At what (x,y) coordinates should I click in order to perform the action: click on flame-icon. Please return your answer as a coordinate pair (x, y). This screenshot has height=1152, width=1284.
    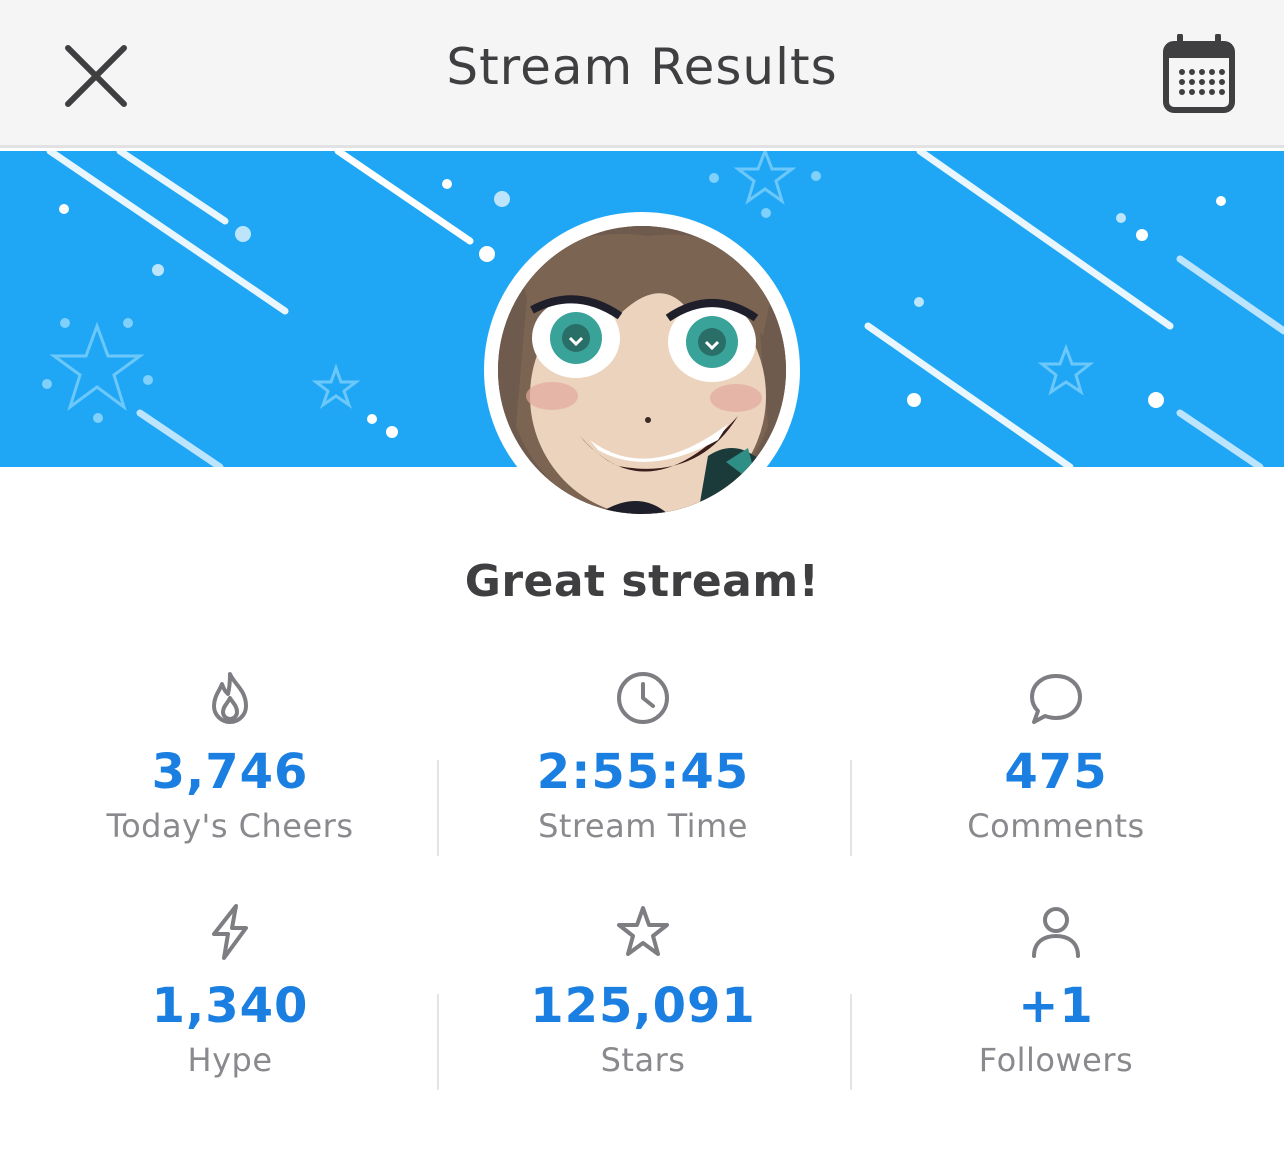
    Looking at the image, I should click on (230, 698).